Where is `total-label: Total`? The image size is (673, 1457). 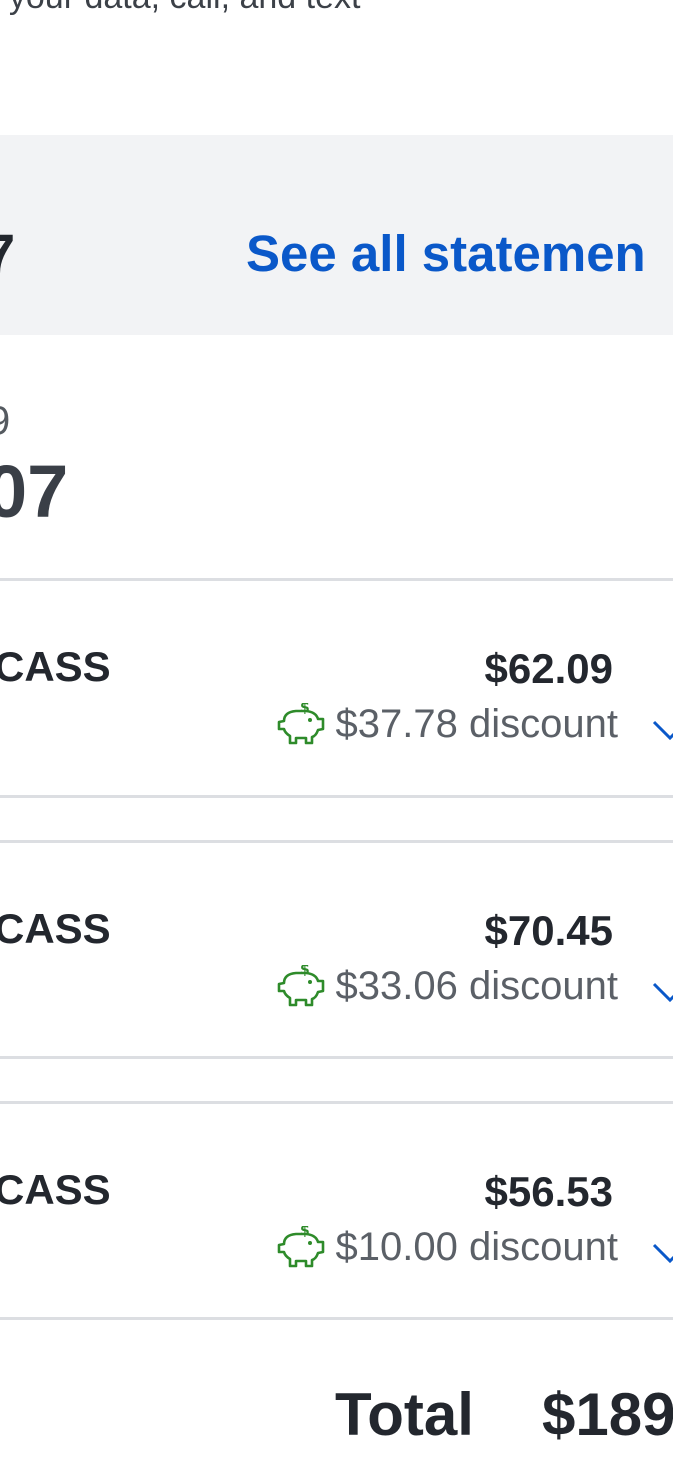
total-label: Total is located at coordinates (404, 1414).